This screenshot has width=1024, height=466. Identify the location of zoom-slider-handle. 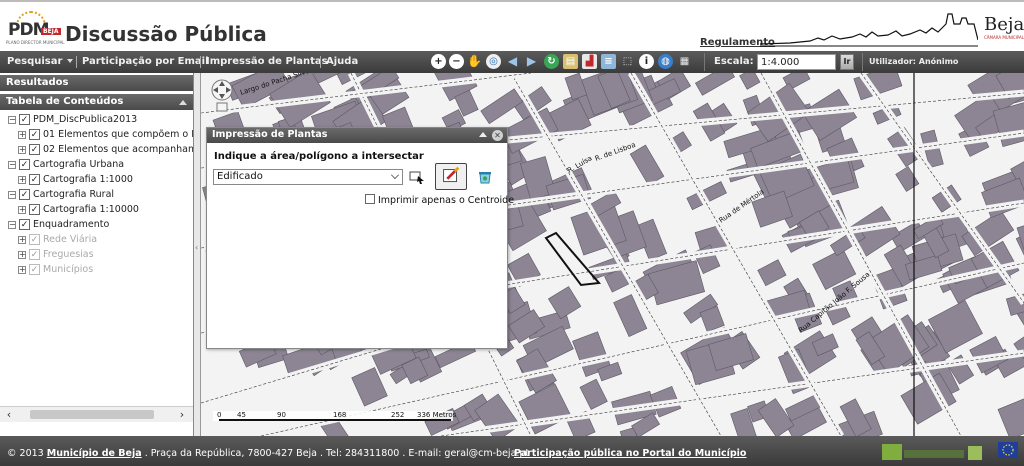
(222, 107).